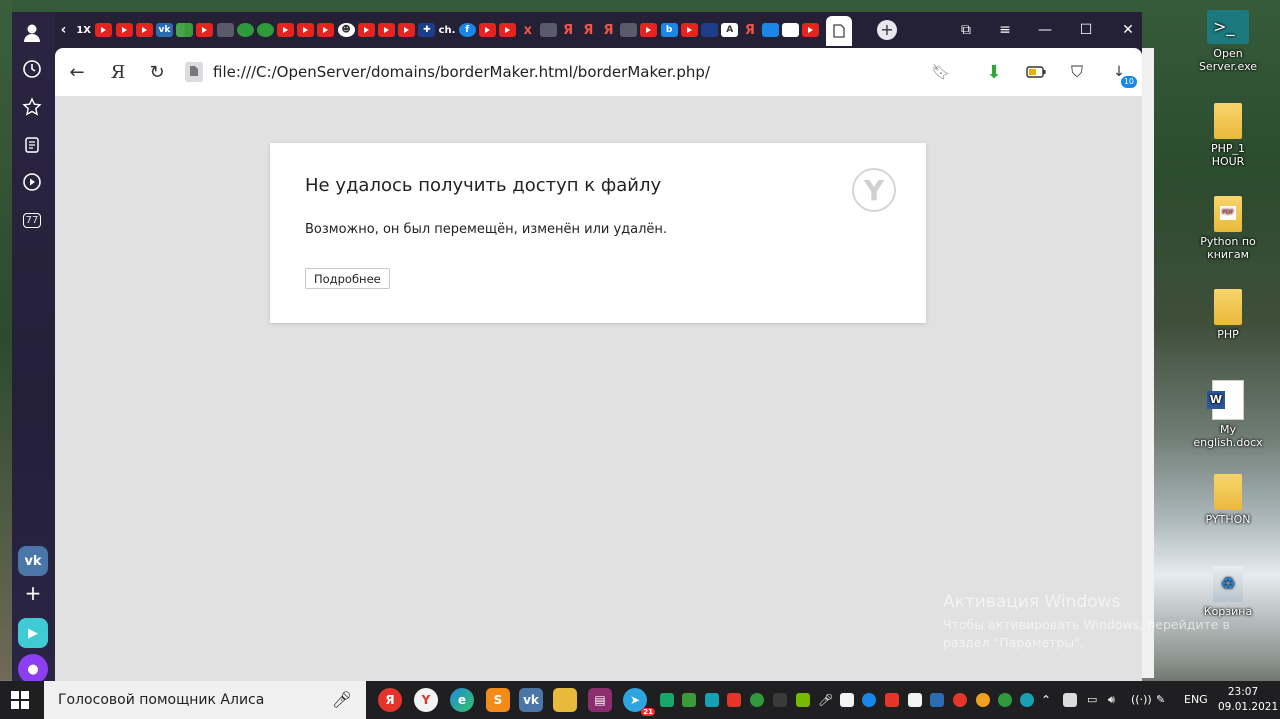 The image size is (1280, 719). What do you see at coordinates (1005, 30) in the screenshot?
I see `menu-icon: ≡` at bounding box center [1005, 30].